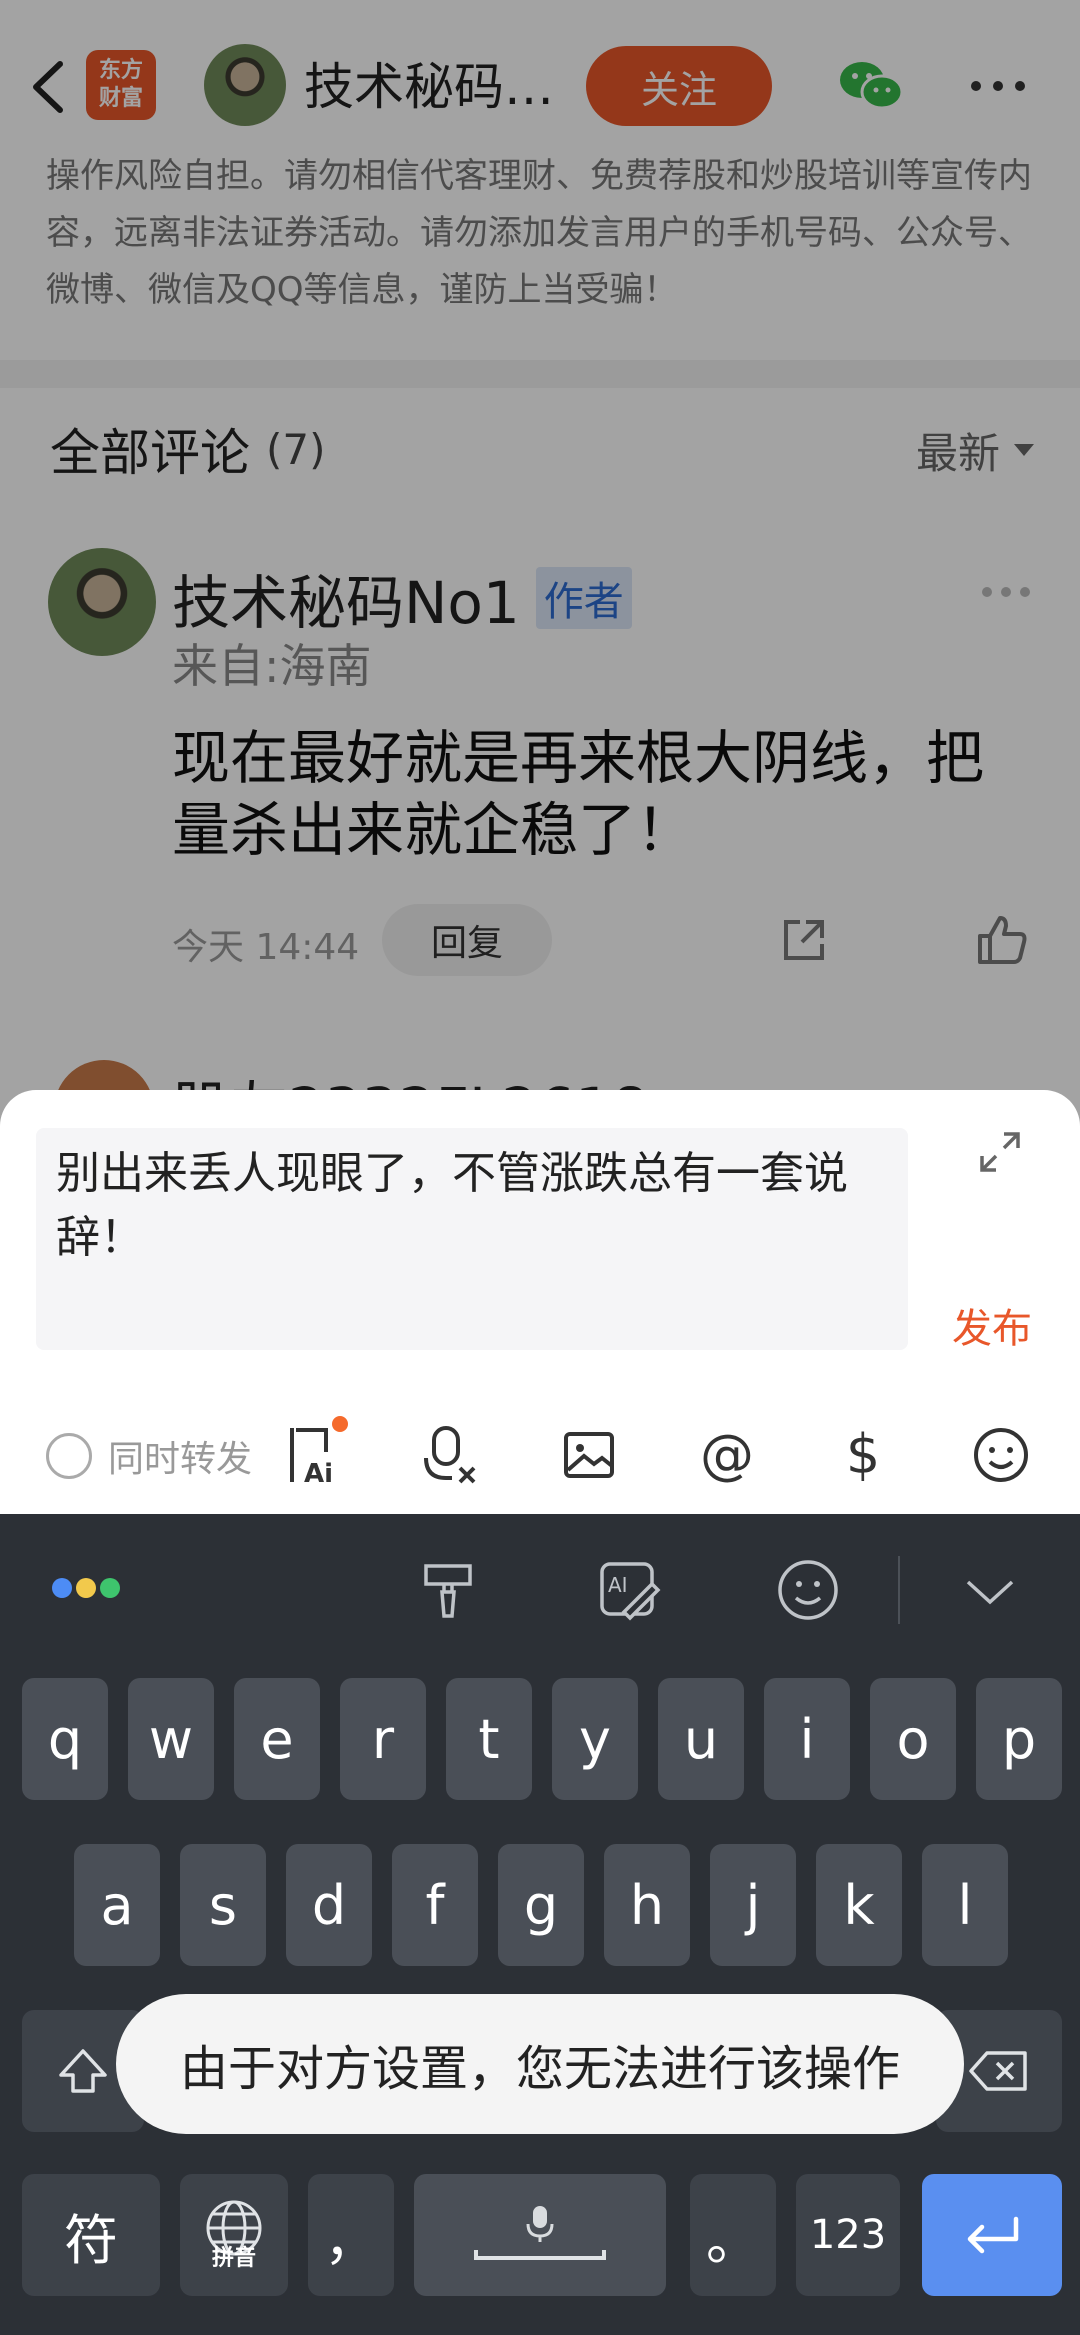  Describe the element at coordinates (589, 1455) in the screenshot. I see `image-icon` at that location.